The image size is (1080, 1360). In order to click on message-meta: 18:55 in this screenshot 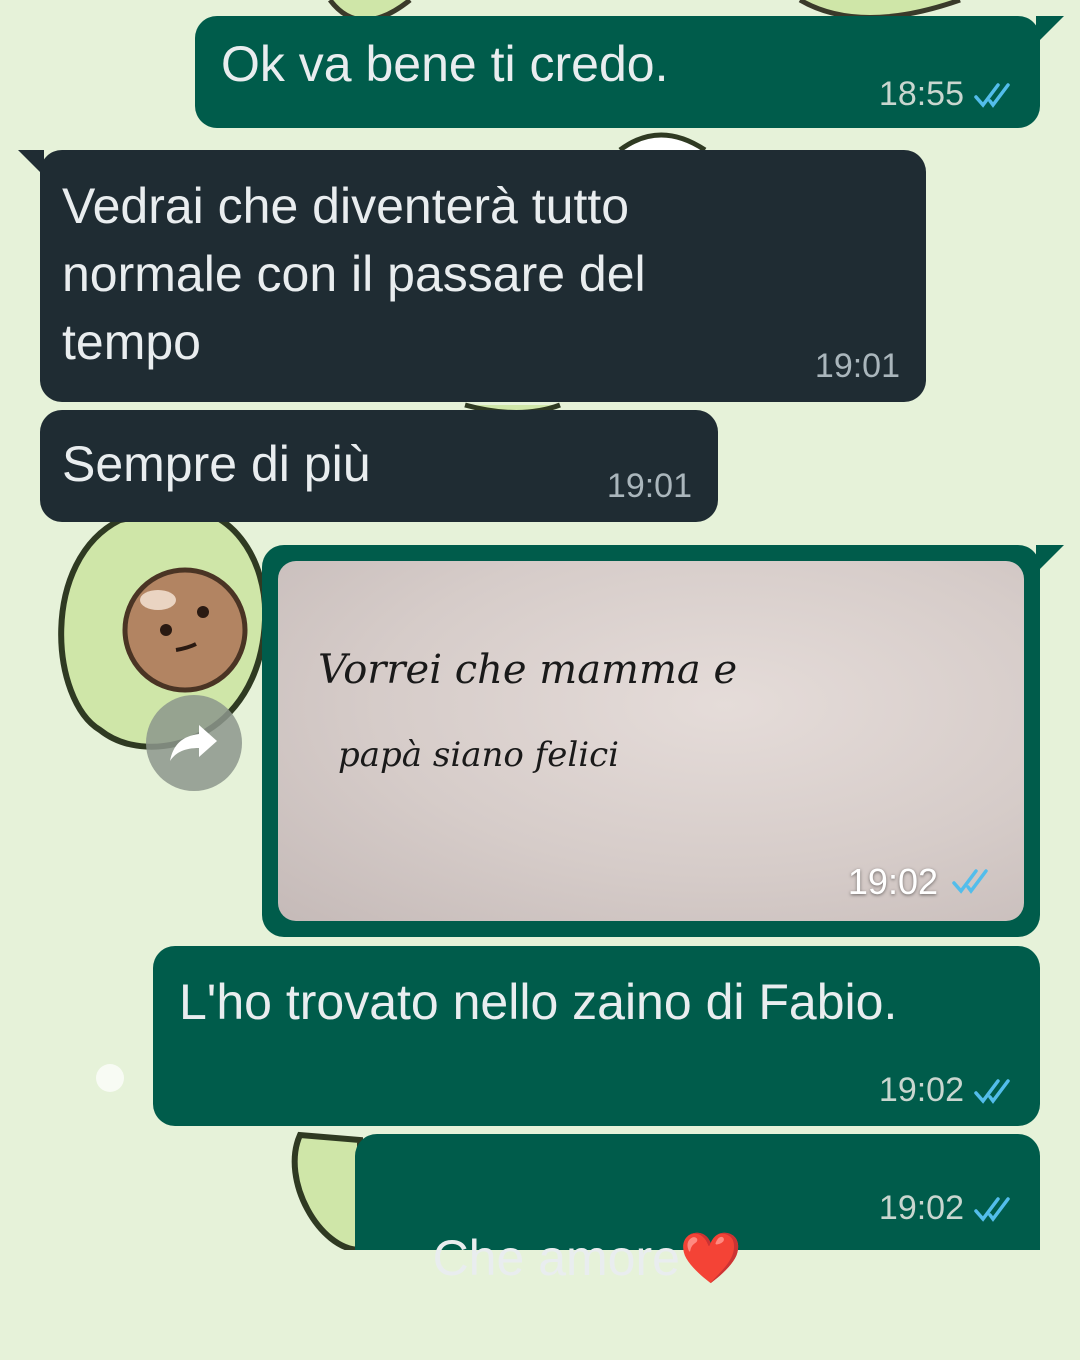, I will do `click(948, 94)`.